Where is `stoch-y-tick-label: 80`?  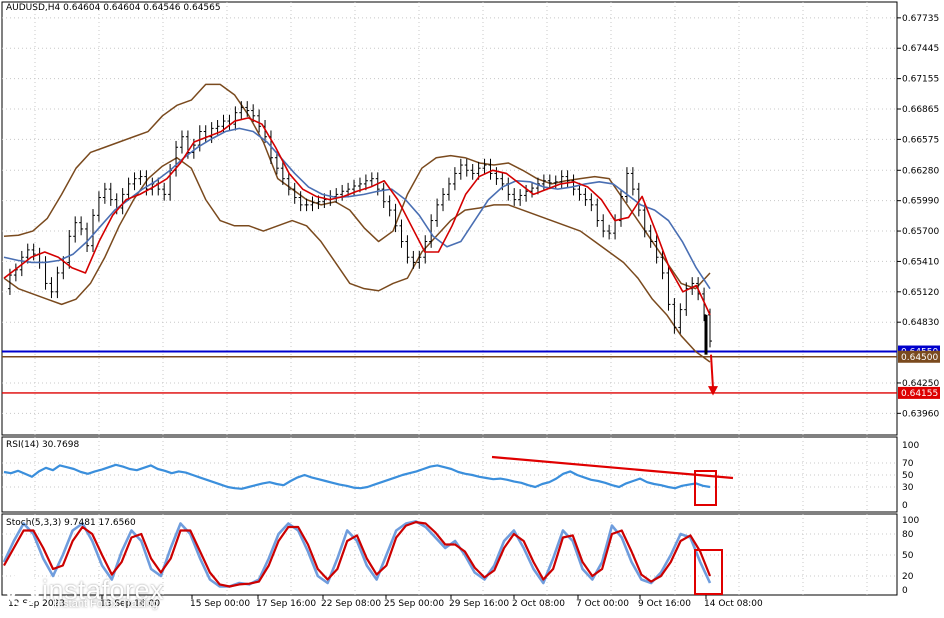 stoch-y-tick-label: 80 is located at coordinates (908, 535).